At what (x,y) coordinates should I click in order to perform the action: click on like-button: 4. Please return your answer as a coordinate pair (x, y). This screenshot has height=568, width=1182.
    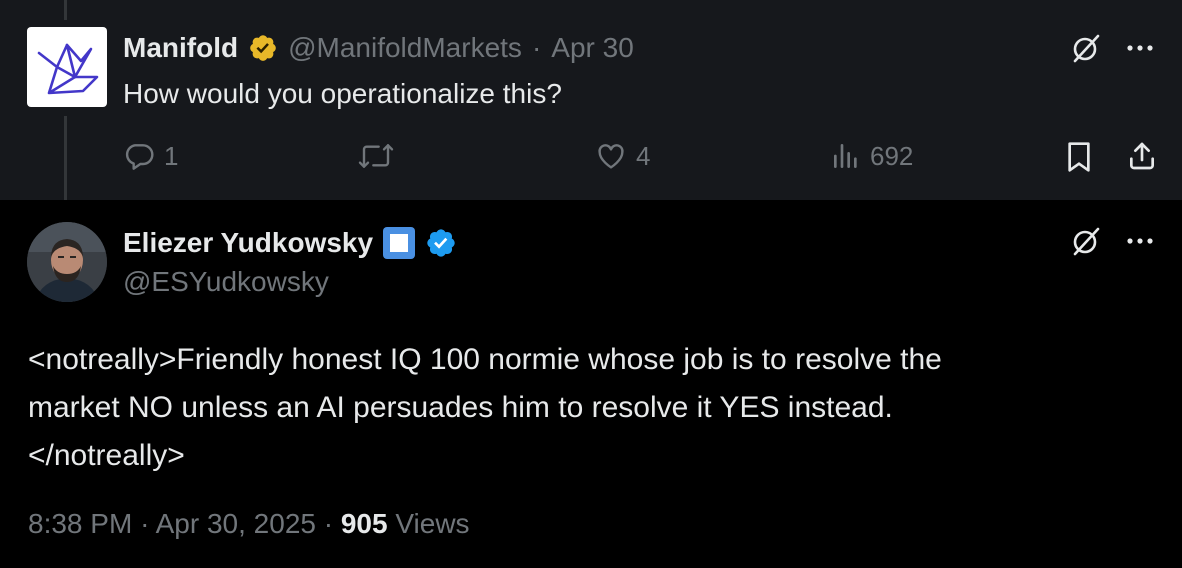
    Looking at the image, I should click on (622, 156).